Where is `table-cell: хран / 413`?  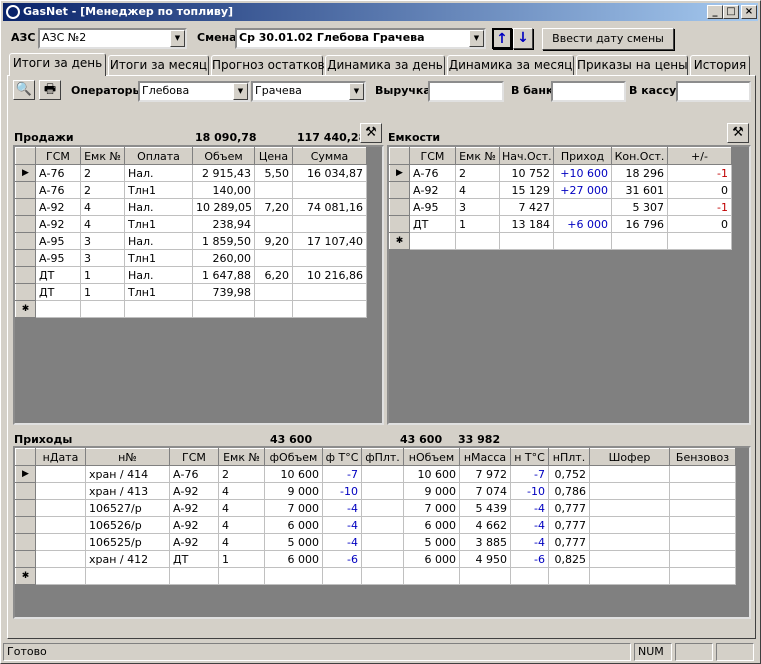 table-cell: хран / 413 is located at coordinates (127, 491).